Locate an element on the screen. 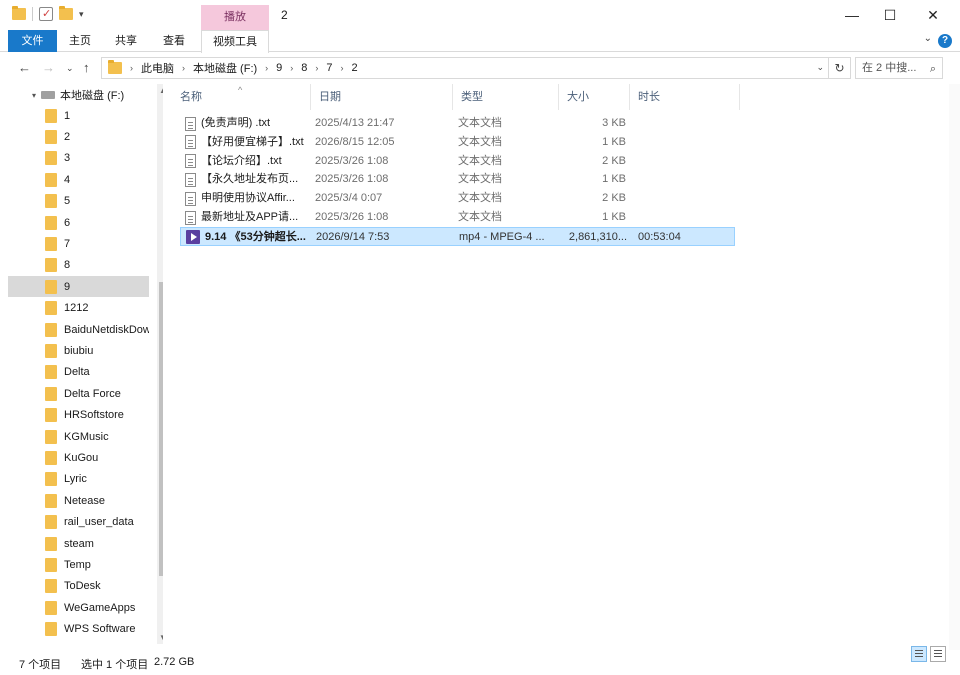 The height and width of the screenshot is (675, 960). help-button: ? is located at coordinates (945, 41).